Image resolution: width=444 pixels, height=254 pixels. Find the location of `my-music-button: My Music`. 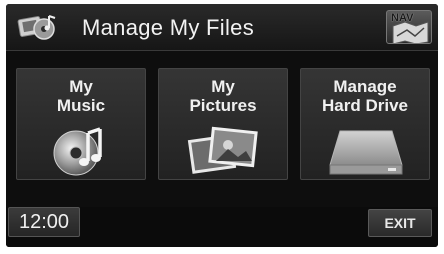

my-music-button: My Music is located at coordinates (81, 124).